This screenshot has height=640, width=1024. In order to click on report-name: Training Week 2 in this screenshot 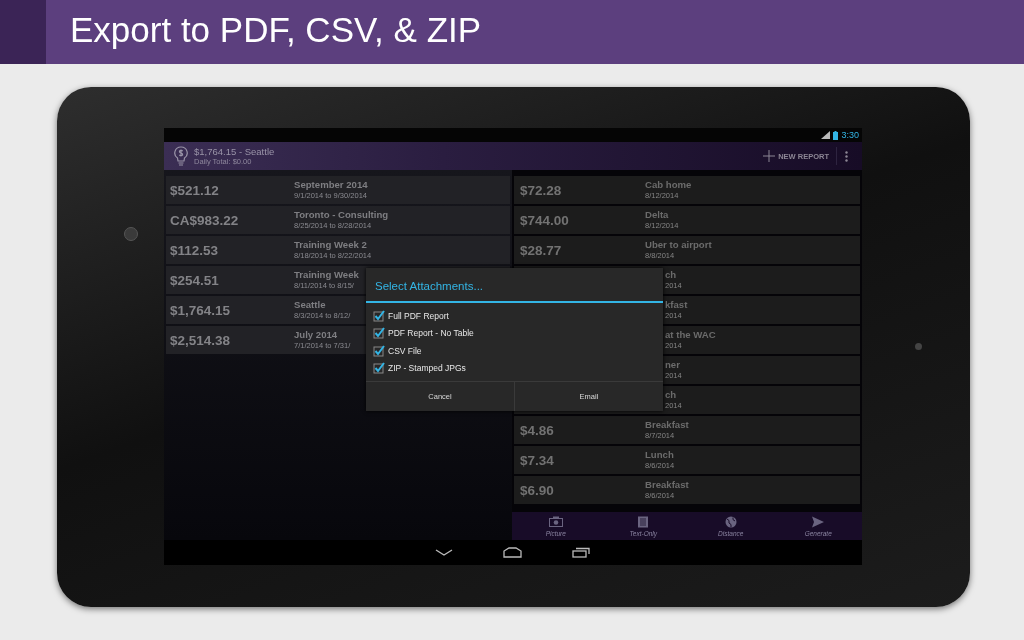, I will do `click(331, 245)`.